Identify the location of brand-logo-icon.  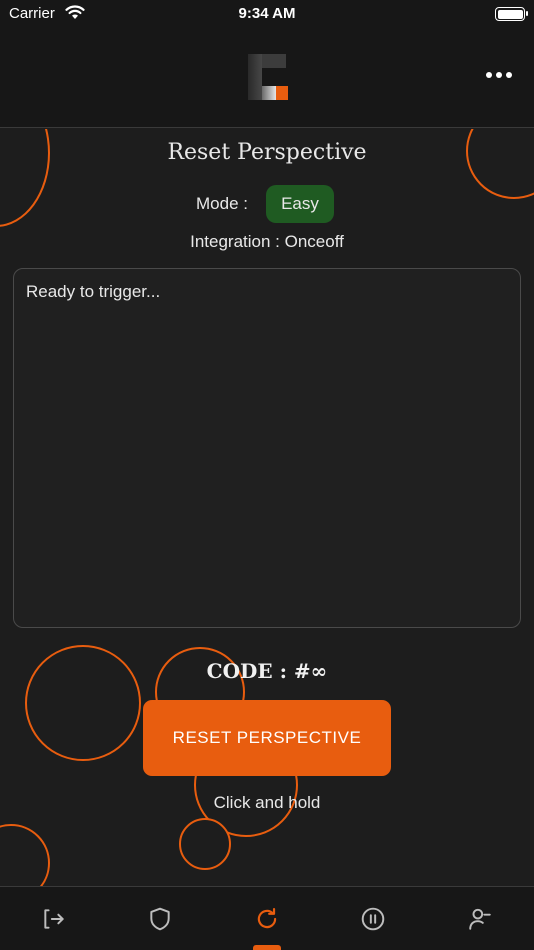
(268, 77).